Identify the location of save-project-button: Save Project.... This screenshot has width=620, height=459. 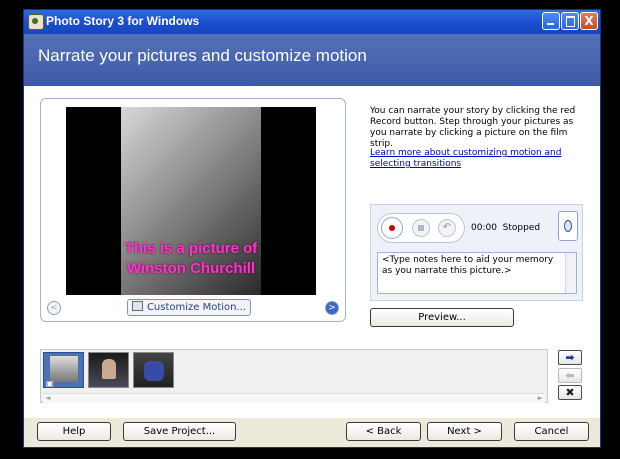
(179, 431).